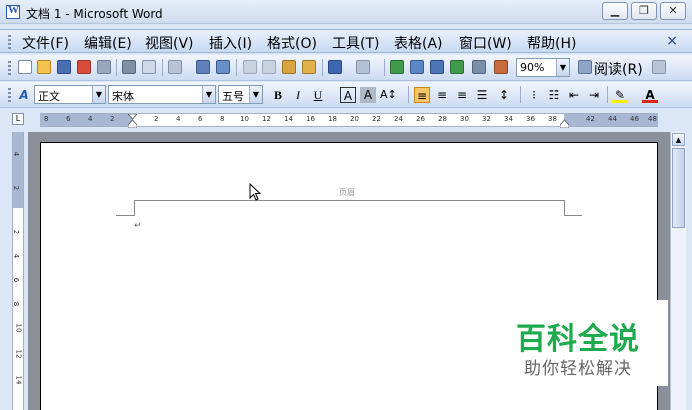  Describe the element at coordinates (482, 95) in the screenshot. I see `distributed-align-icon: ☰` at that location.